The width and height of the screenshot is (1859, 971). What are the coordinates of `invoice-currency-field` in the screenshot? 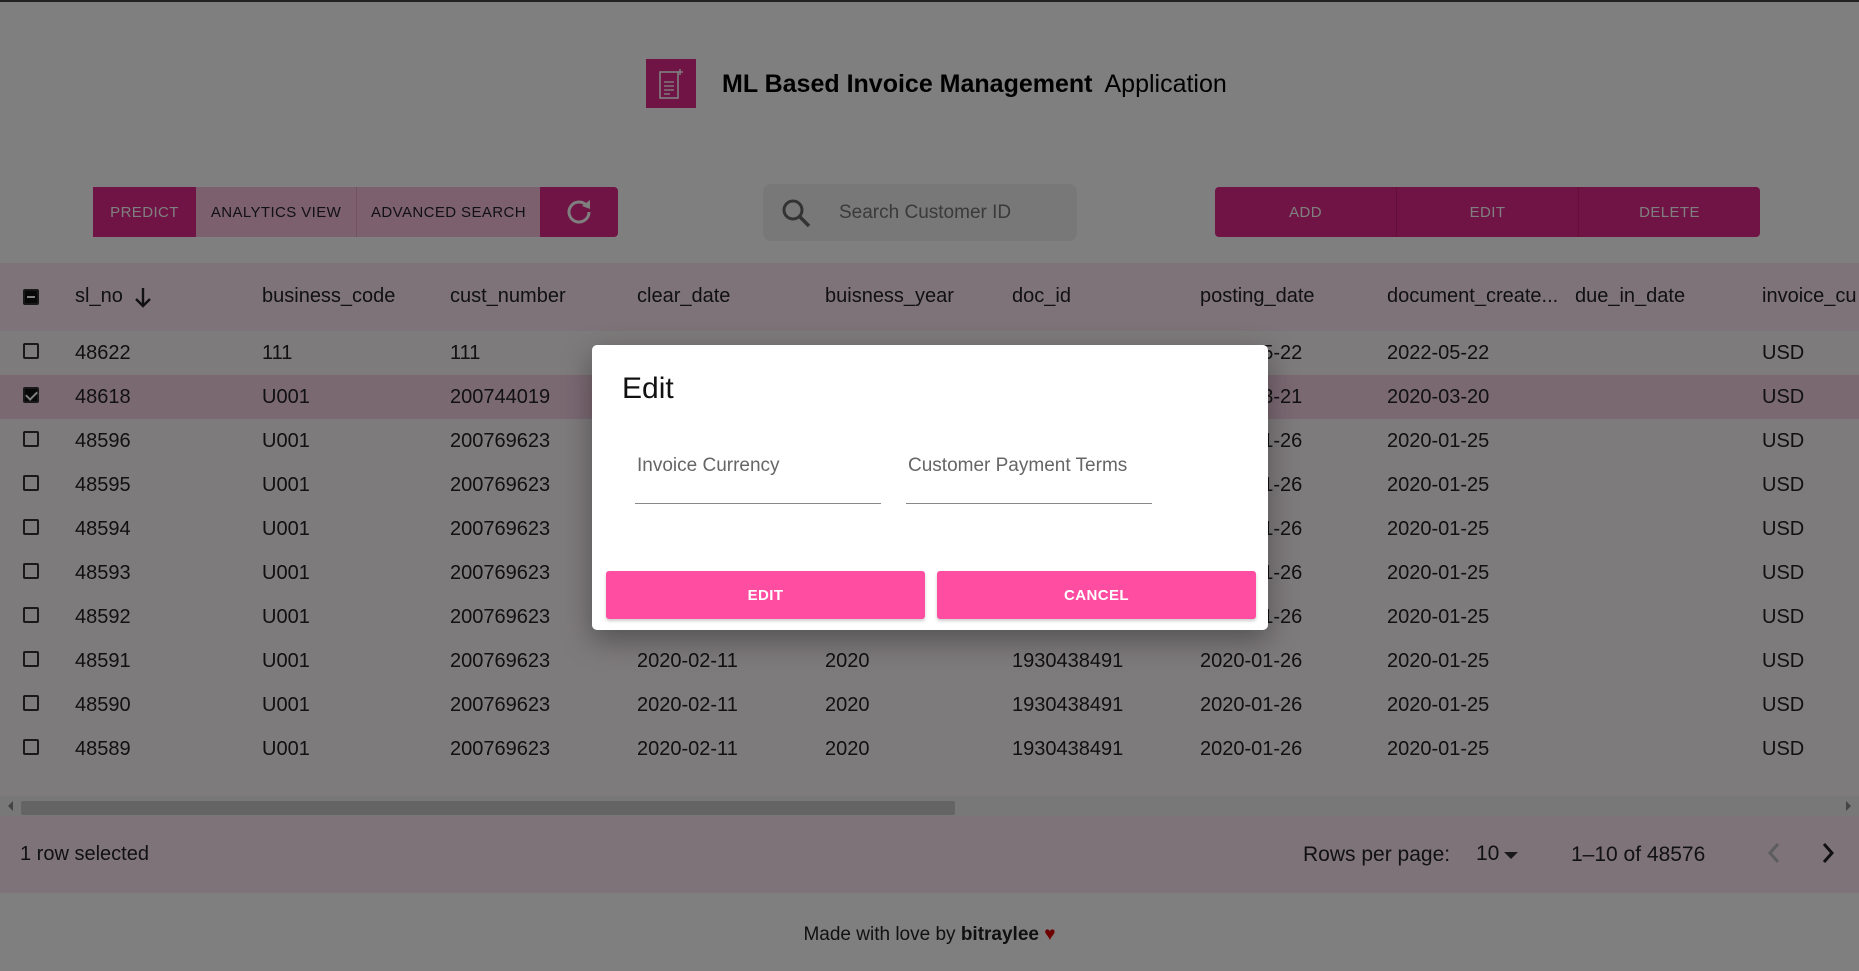 It's located at (758, 474).